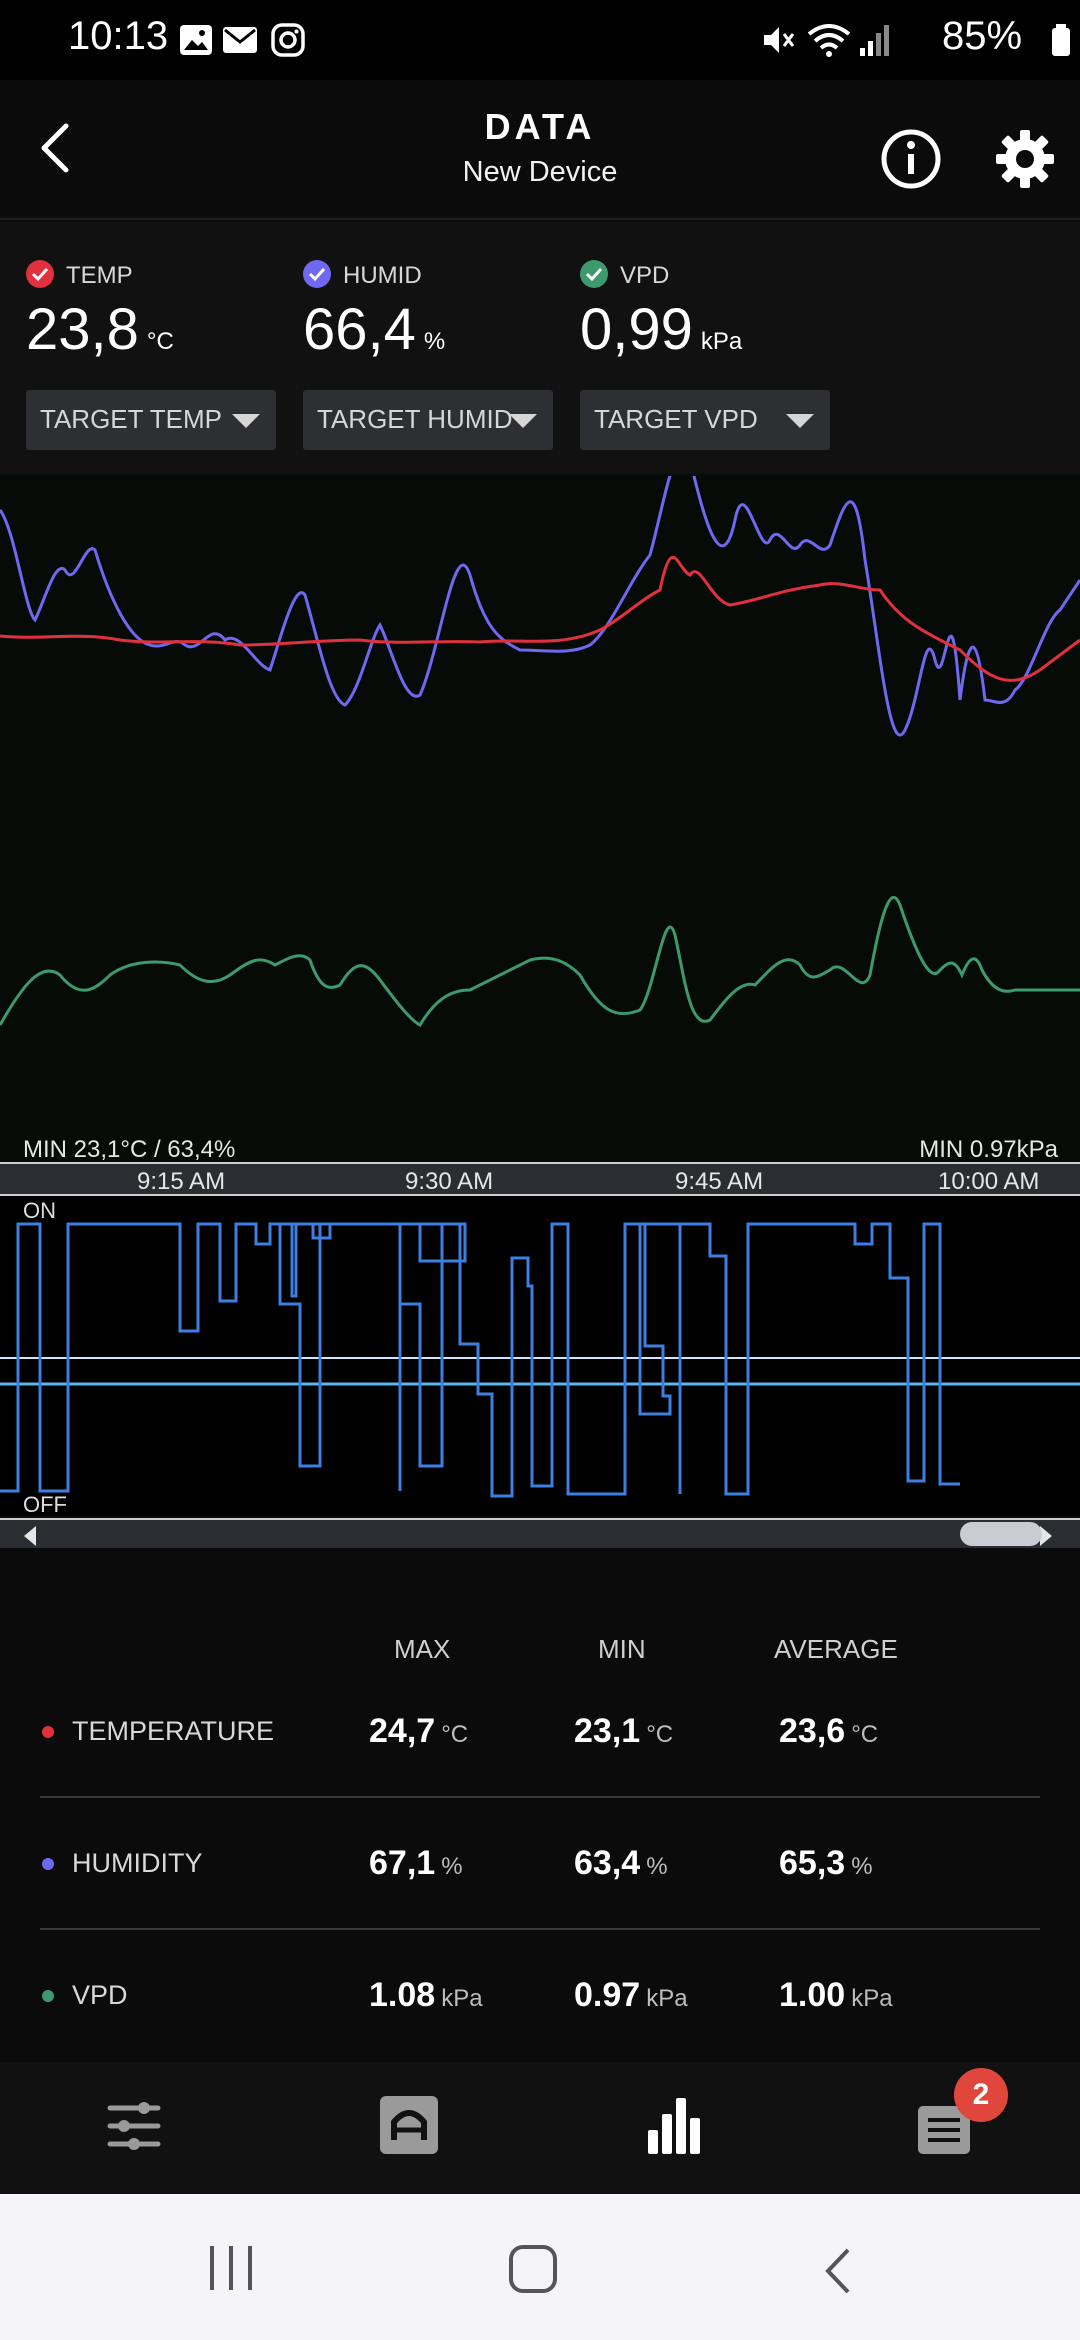 The image size is (1080, 2340). I want to click on humid-value-wrap: 66,4%, so click(374, 329).